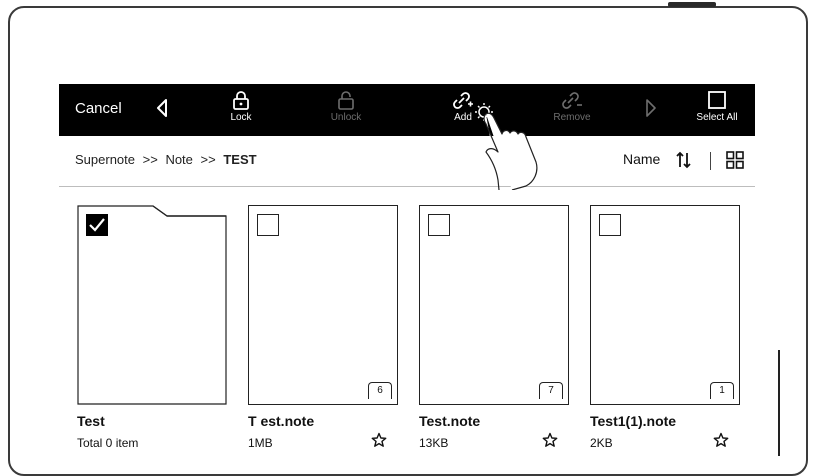 This screenshot has height=476, width=816. I want to click on breadcrumb-note: Note, so click(178, 159).